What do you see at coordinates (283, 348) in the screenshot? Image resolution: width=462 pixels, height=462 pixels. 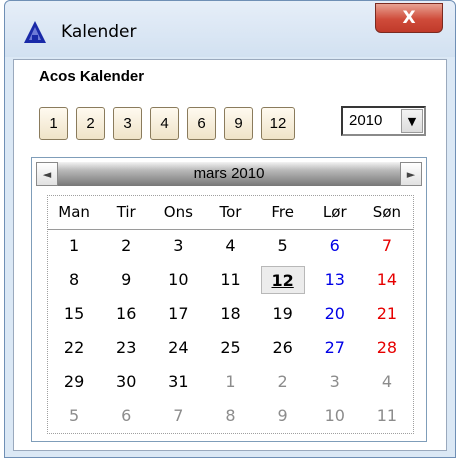 I see `day-cell: 26` at bounding box center [283, 348].